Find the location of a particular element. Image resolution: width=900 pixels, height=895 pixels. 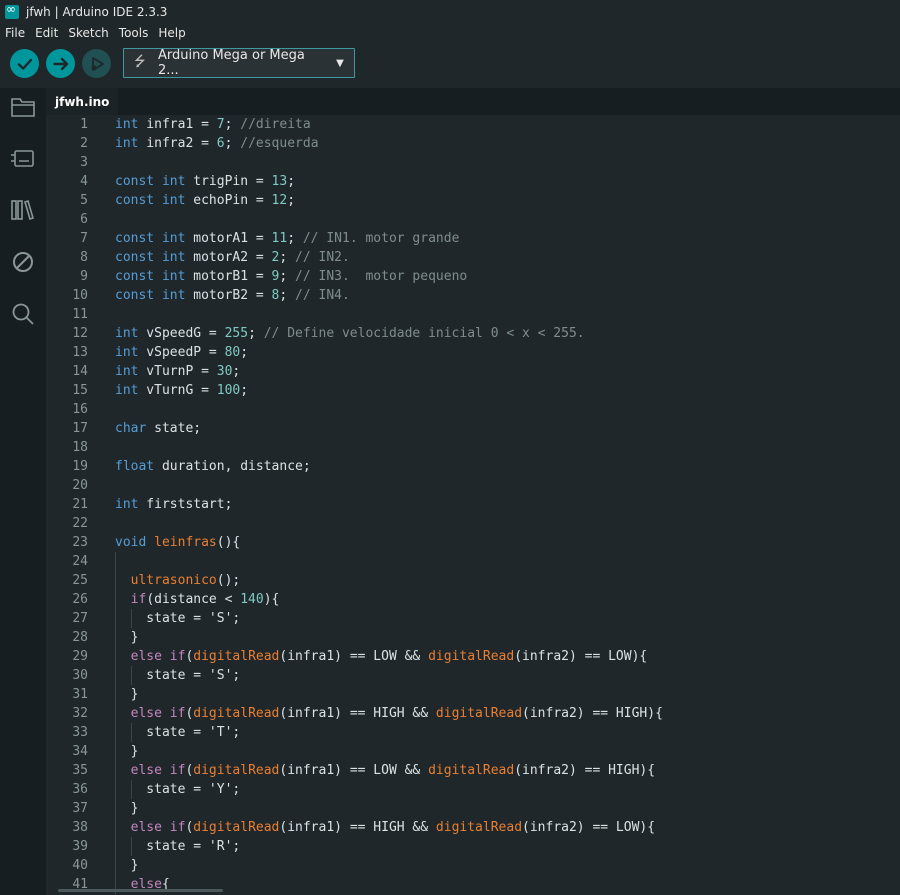

search-icon is located at coordinates (23, 314).